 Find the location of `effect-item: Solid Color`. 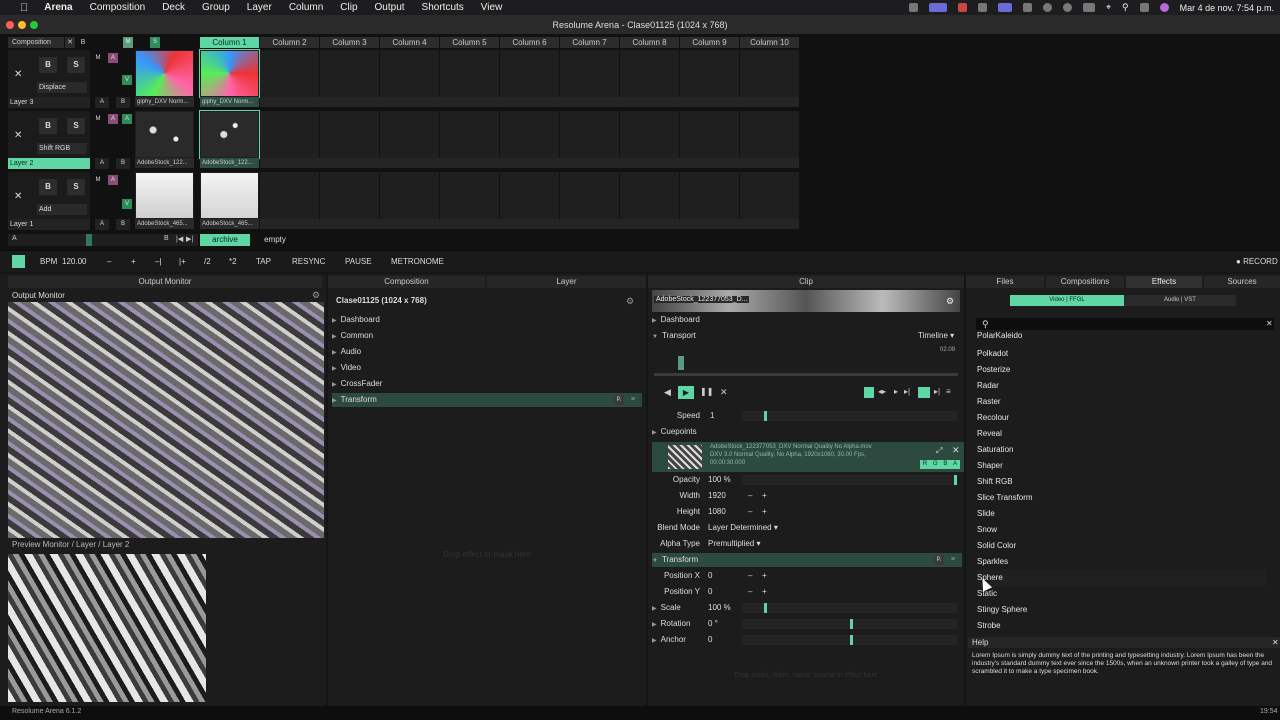

effect-item: Solid Color is located at coordinates (1122, 546).